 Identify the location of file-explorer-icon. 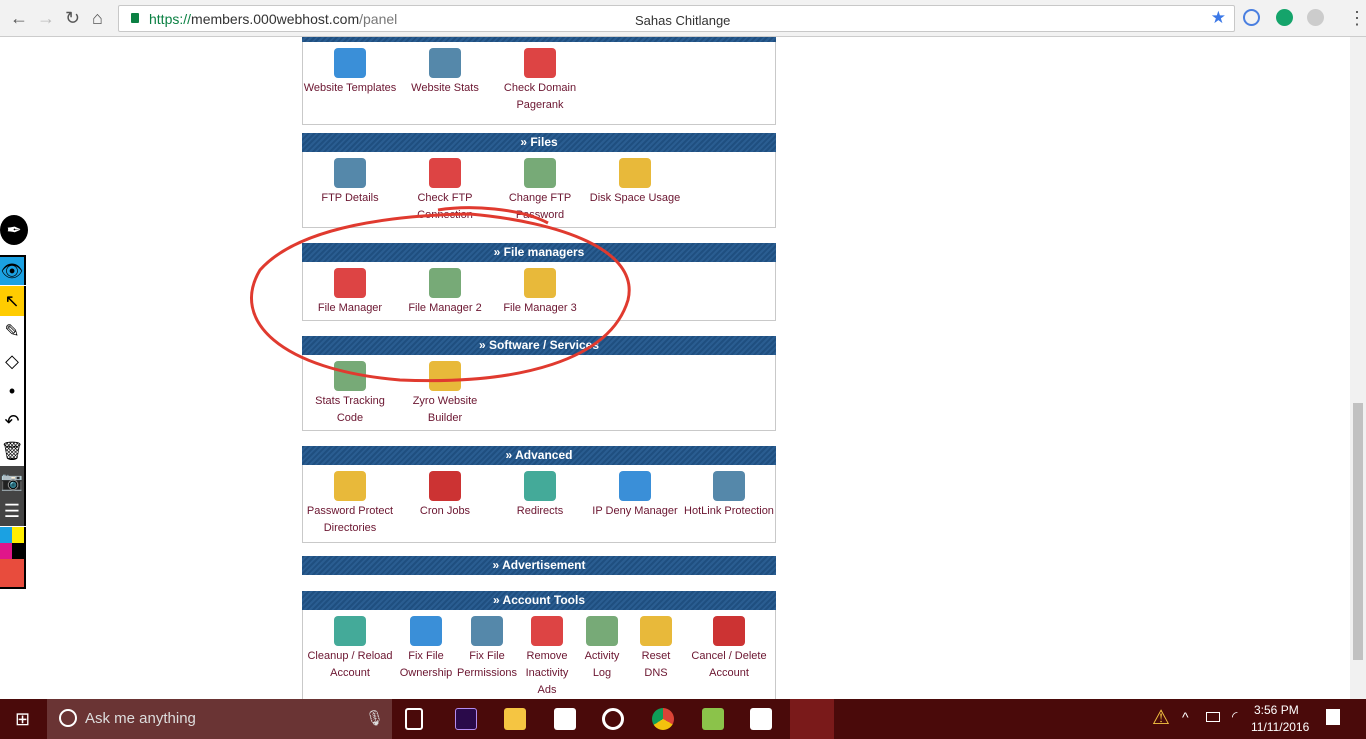
(515, 719).